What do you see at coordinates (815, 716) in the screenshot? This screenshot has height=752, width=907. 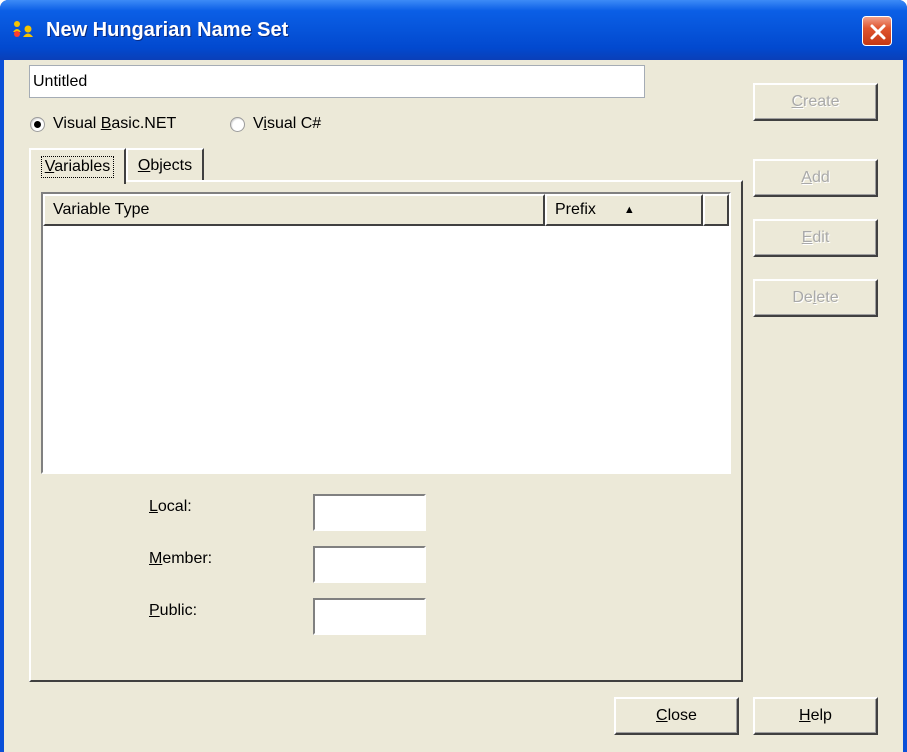 I see `help-button: Help` at bounding box center [815, 716].